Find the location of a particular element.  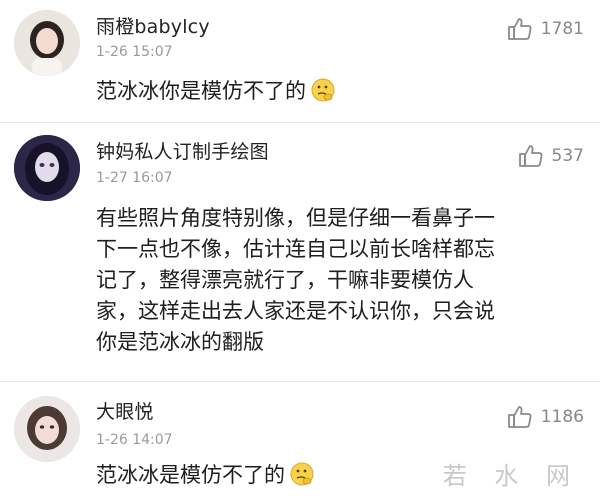

like-count: 1186 is located at coordinates (562, 417).